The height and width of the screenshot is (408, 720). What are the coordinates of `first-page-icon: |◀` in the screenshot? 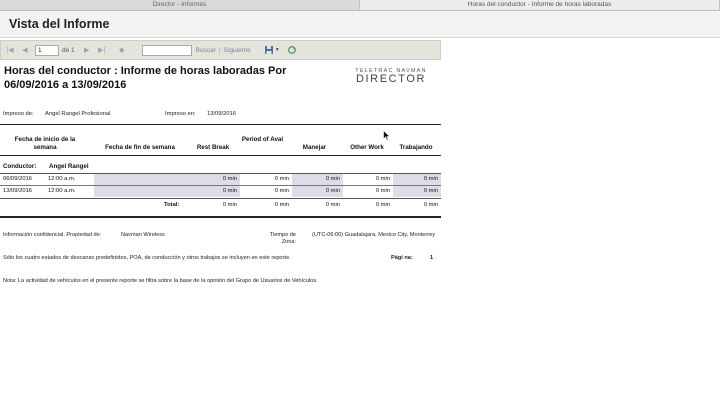 It's located at (10, 50).